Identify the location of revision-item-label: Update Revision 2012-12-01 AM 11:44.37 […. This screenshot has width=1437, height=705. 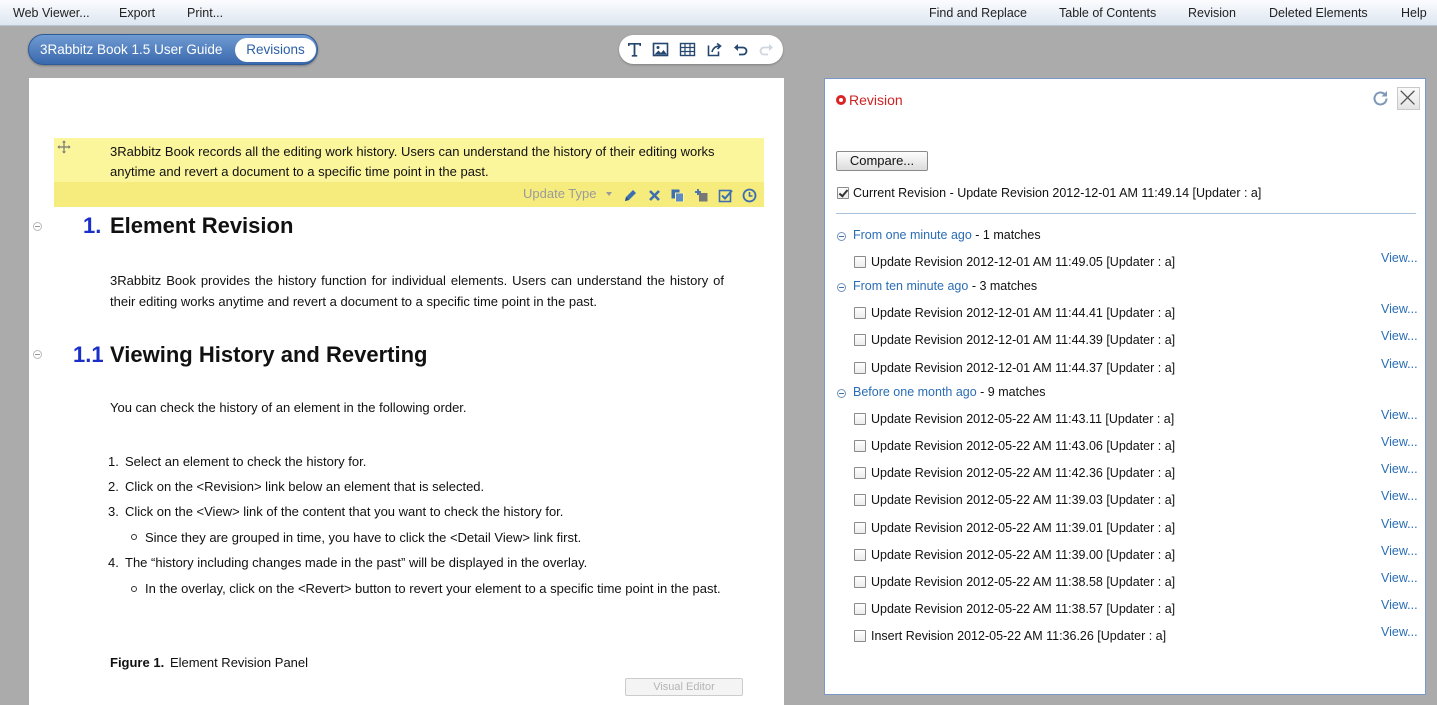
(1023, 367).